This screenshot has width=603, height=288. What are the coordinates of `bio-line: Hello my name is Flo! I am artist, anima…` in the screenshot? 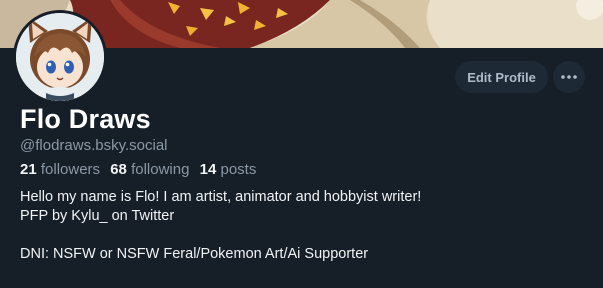 It's located at (221, 197).